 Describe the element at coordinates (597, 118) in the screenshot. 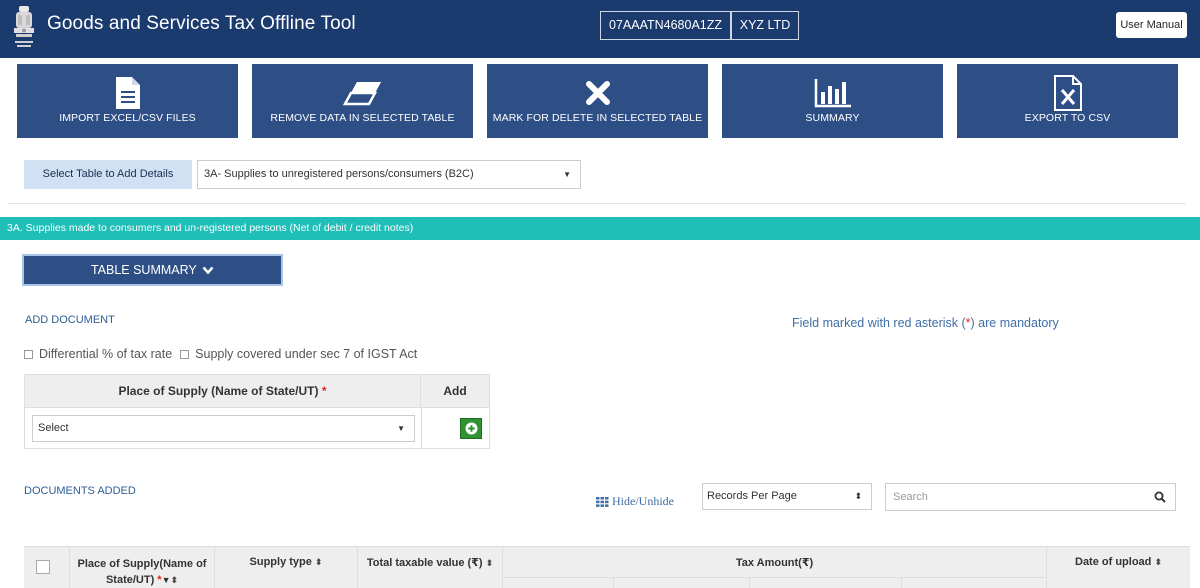

I see `delete-button-label: MARK FOR DELETE IN SELECTED TABLE` at that location.